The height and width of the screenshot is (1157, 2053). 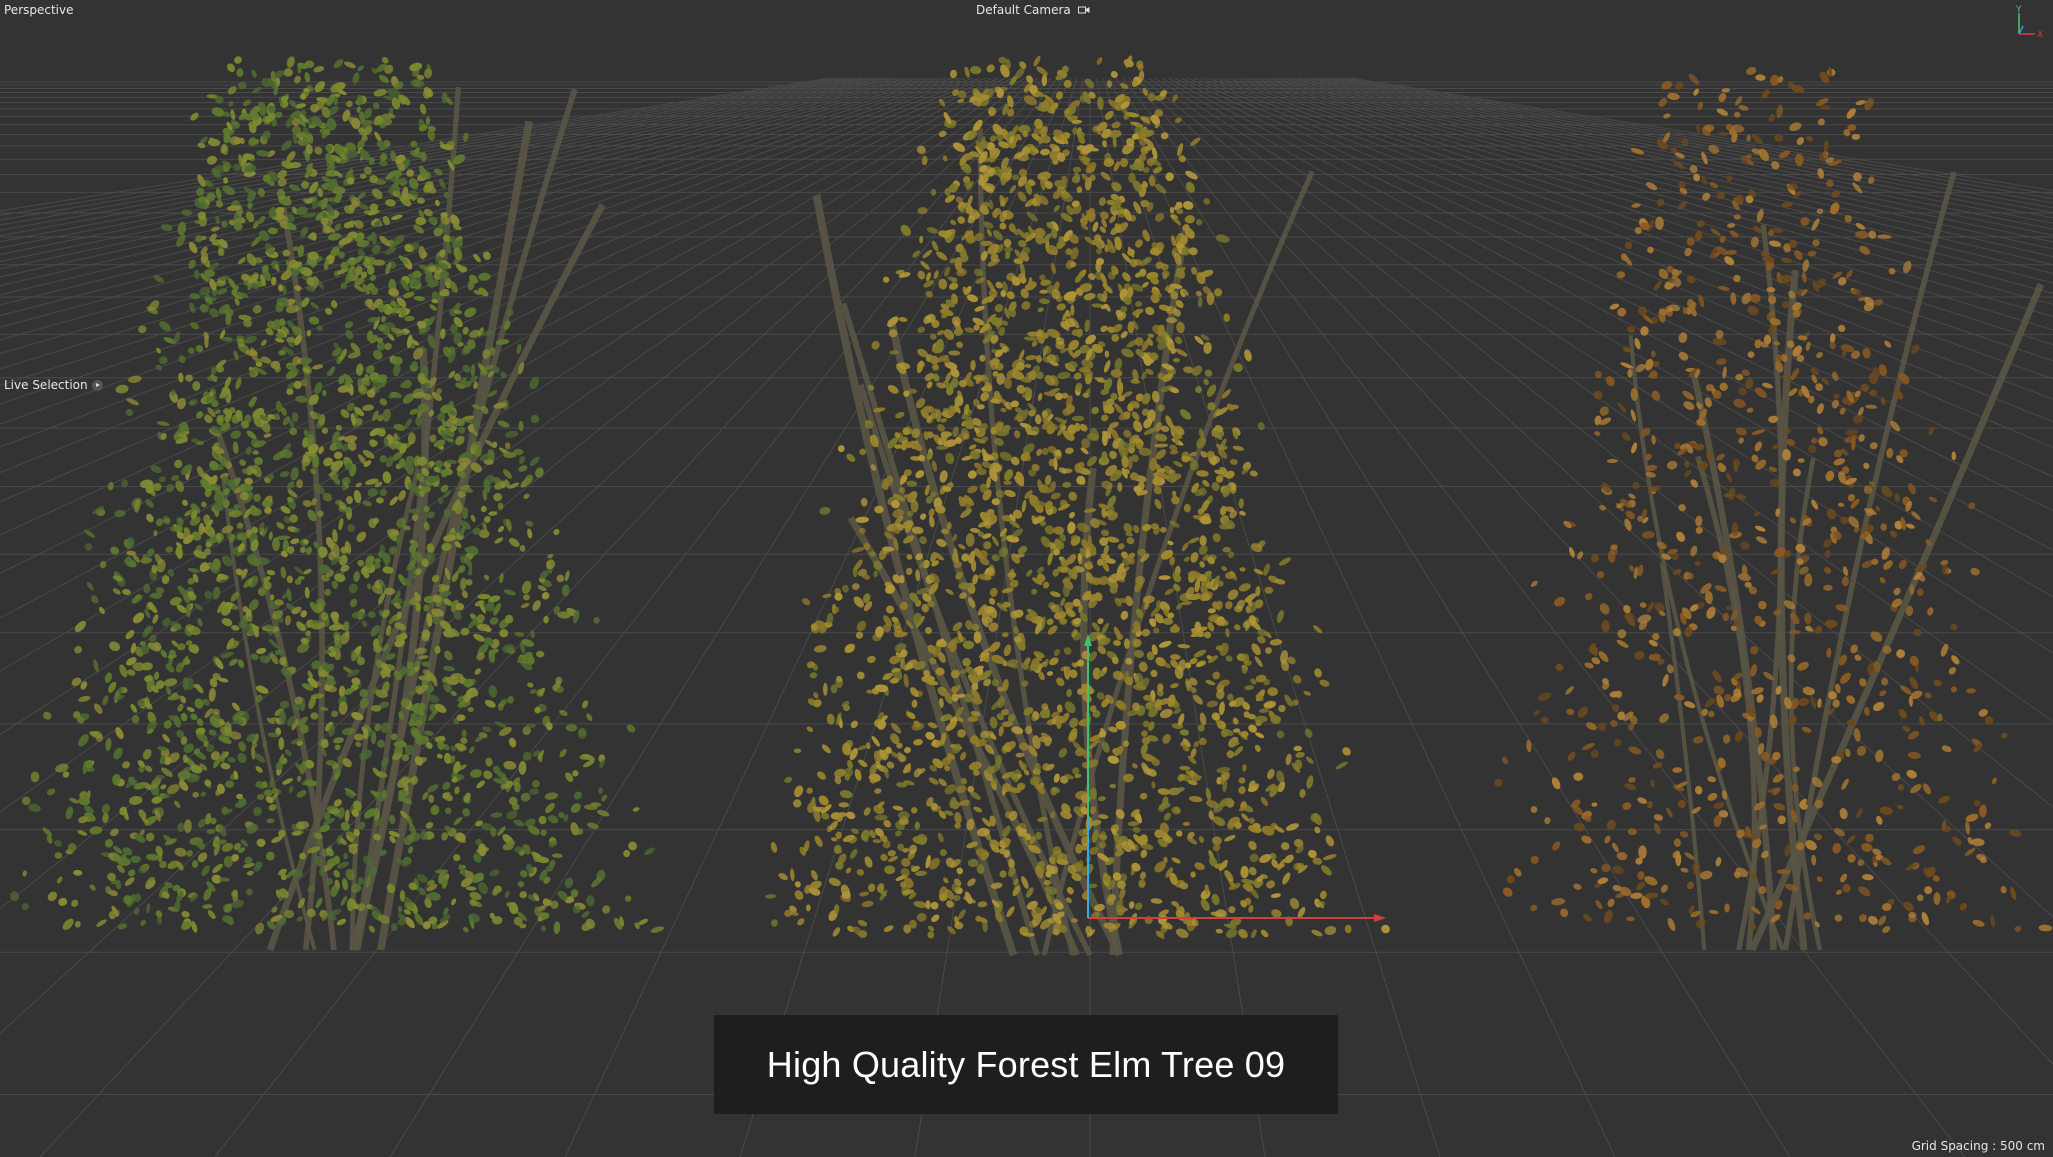 I want to click on view-name-label: Perspective, so click(x=39, y=10).